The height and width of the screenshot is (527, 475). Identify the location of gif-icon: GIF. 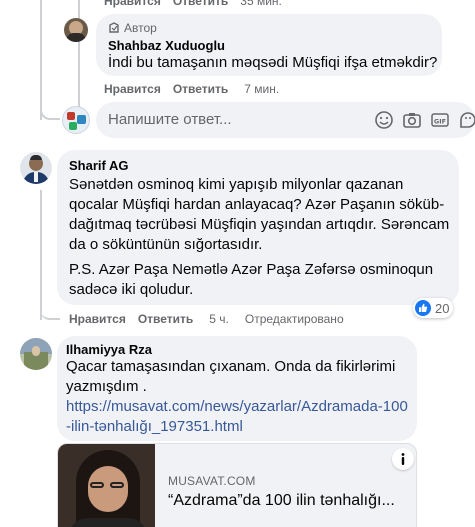
(440, 120).